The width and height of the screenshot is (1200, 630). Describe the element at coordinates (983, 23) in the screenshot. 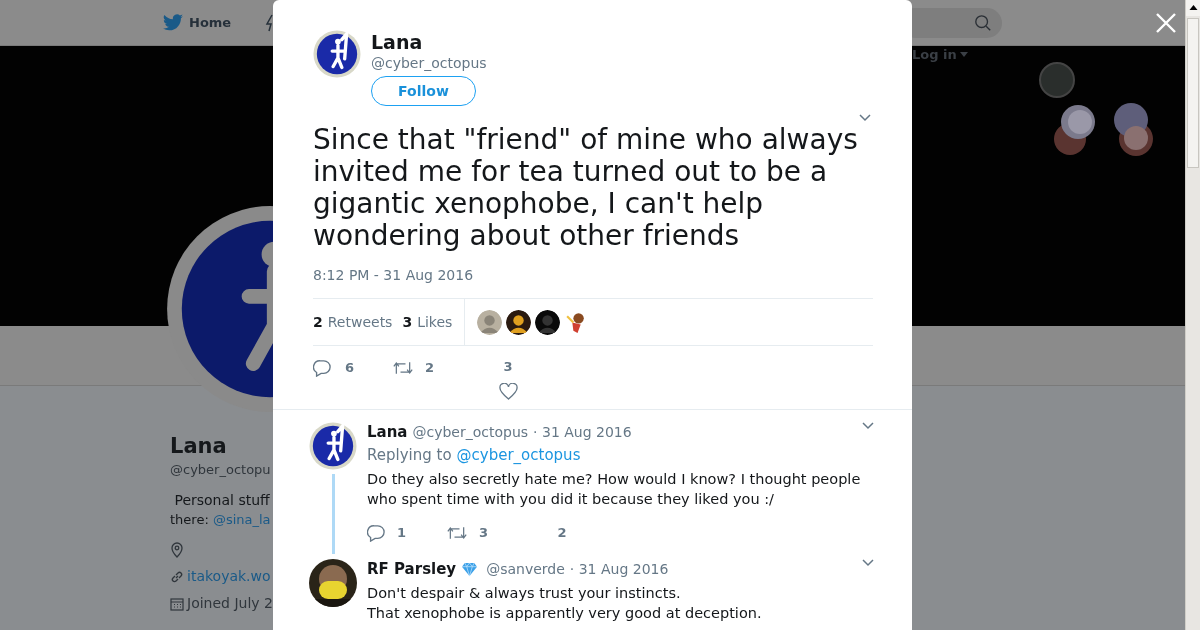

I see `search-icon` at that location.